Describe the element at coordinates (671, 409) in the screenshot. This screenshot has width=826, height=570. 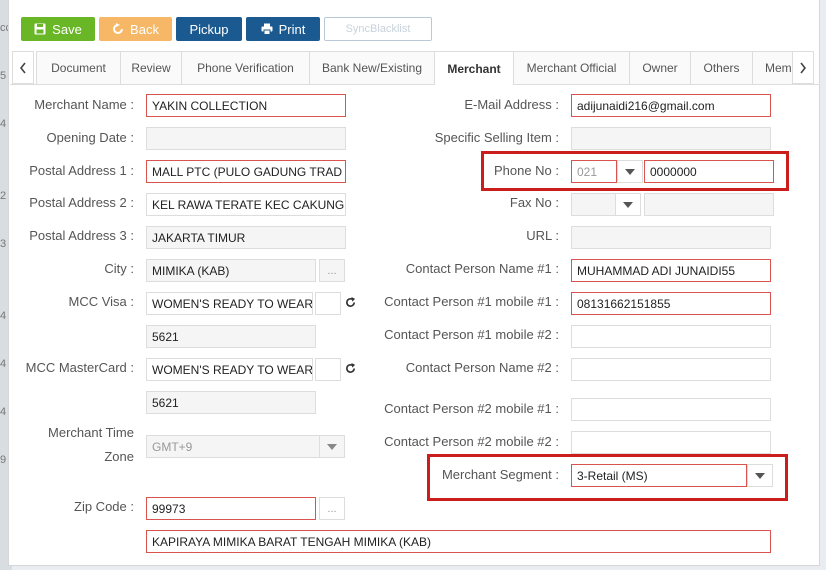
I see `contact-person-2-mobile-1-input` at that location.